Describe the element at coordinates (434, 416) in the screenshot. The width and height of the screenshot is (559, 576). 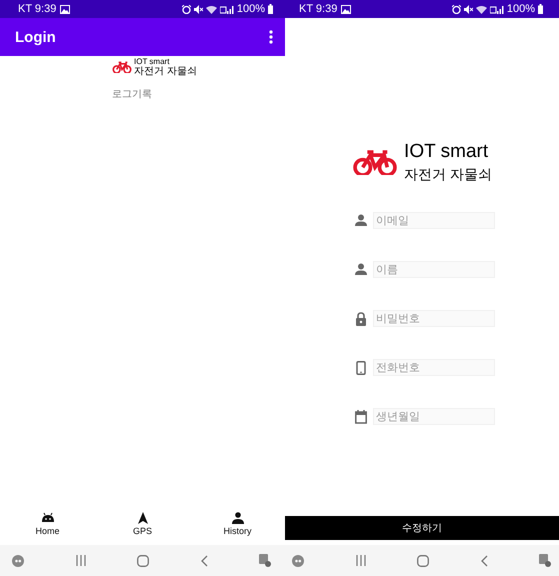
I see `input-field: 생년월일` at that location.